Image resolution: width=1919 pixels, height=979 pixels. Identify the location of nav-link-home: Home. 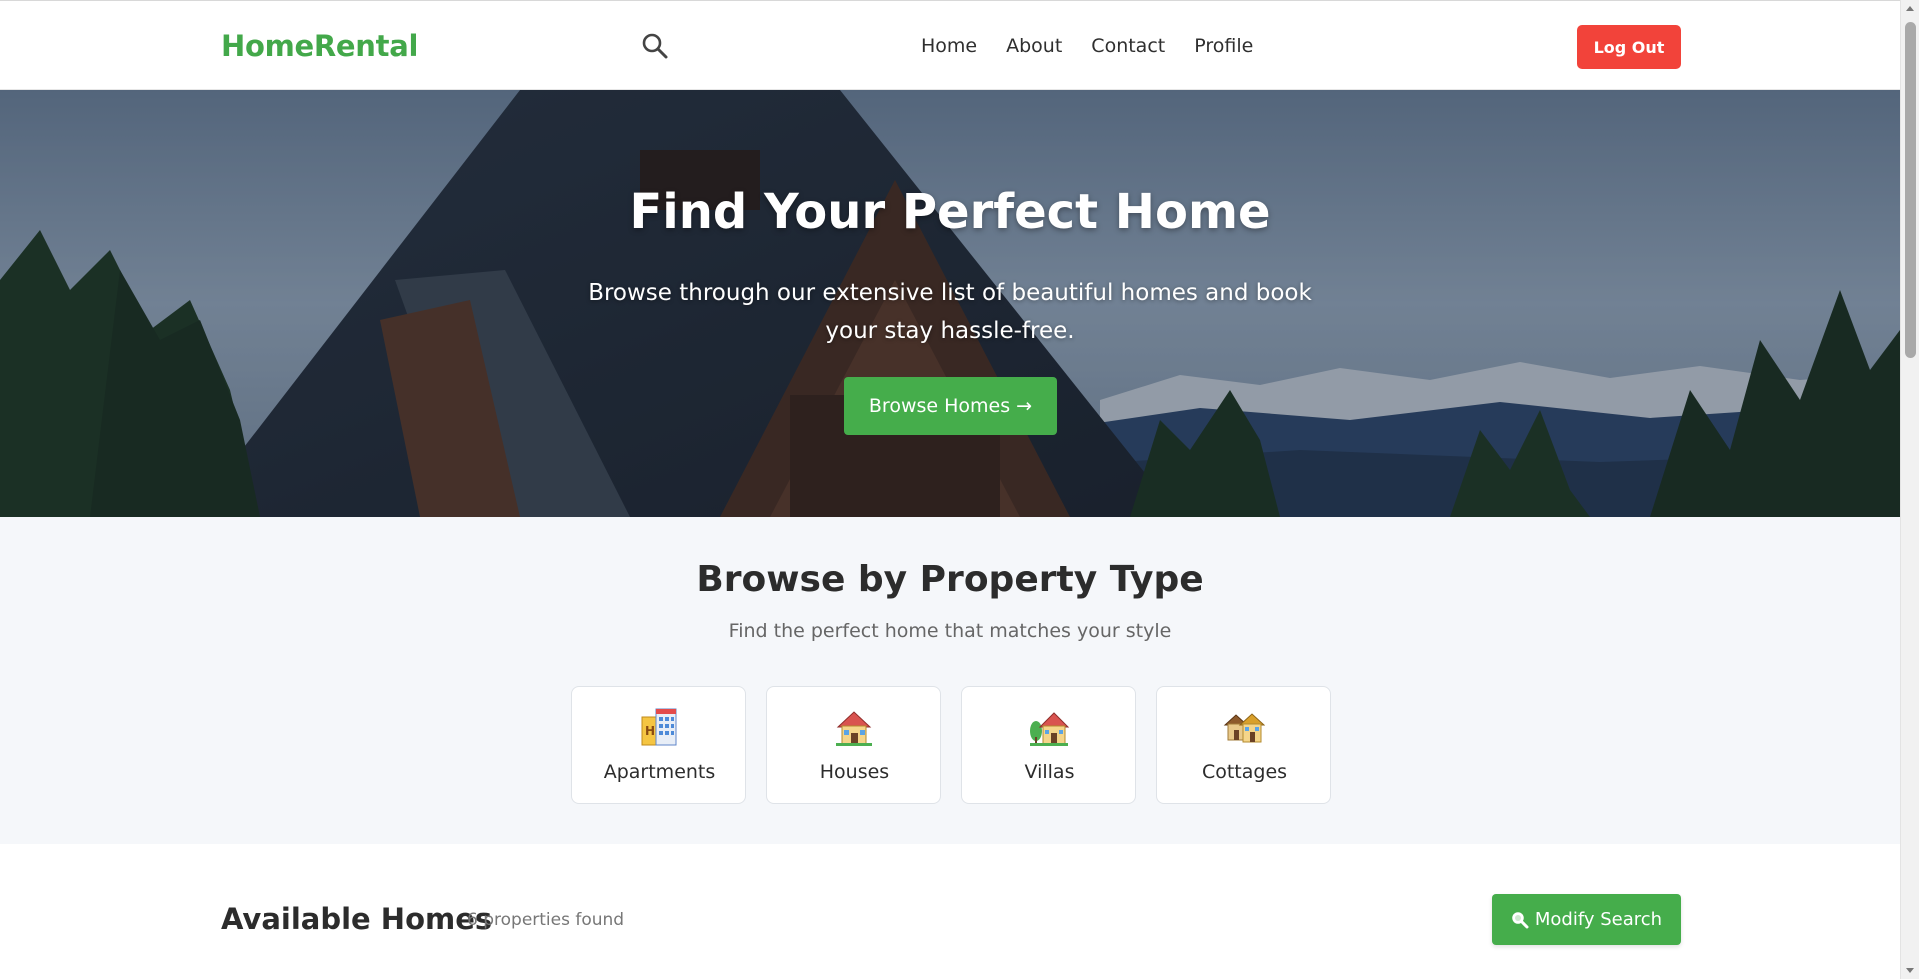
(949, 46).